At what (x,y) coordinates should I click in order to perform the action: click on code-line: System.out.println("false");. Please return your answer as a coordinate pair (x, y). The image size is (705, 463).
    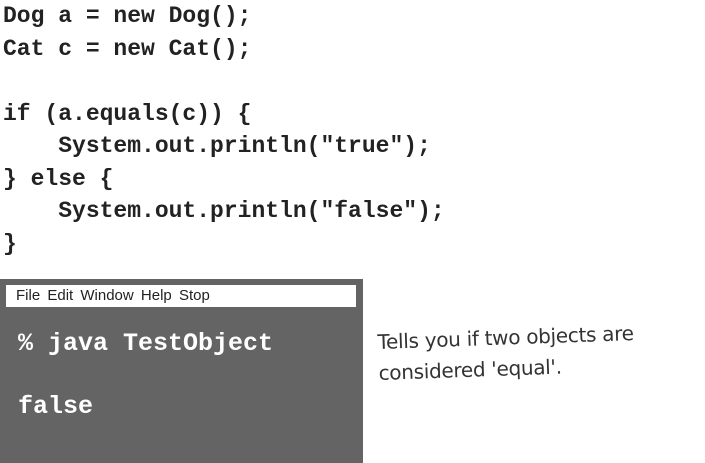
    Looking at the image, I should click on (224, 211).